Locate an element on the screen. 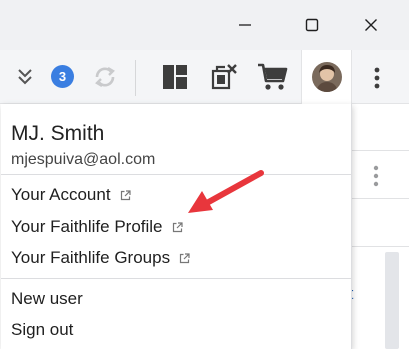  close-windows-icon is located at coordinates (224, 77).